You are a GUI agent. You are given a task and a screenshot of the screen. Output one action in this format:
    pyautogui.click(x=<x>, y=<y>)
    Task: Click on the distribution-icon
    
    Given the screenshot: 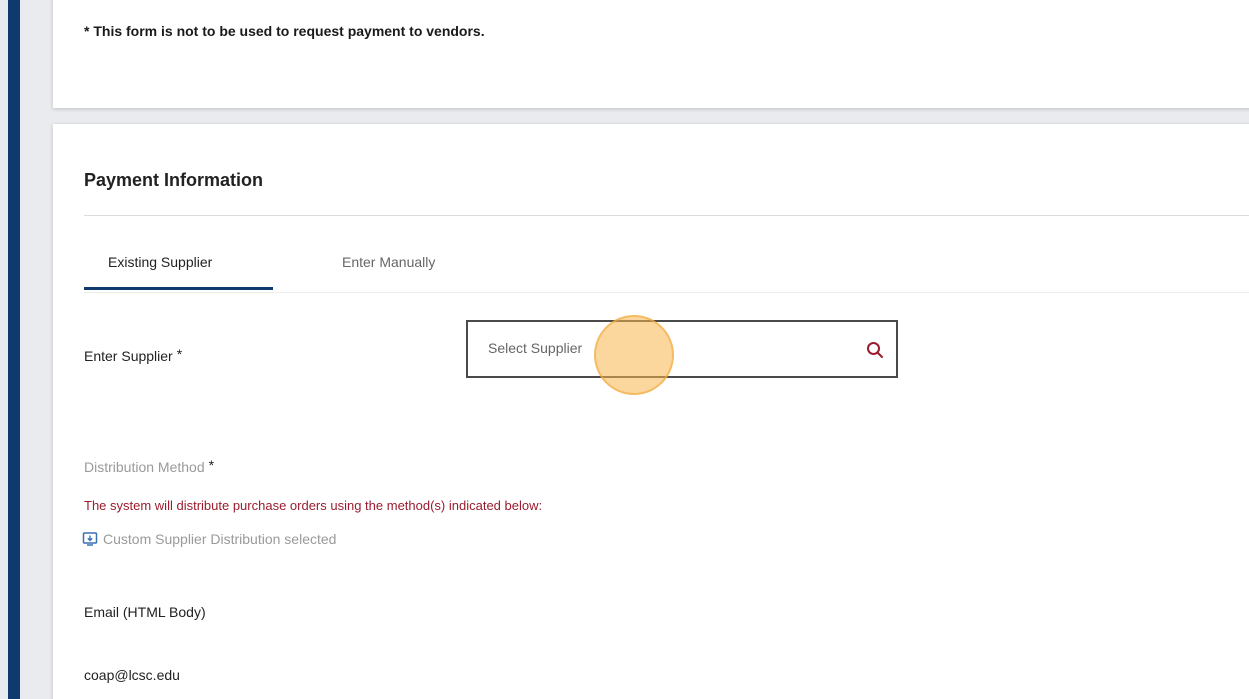 What is the action you would take?
    pyautogui.click(x=90, y=539)
    